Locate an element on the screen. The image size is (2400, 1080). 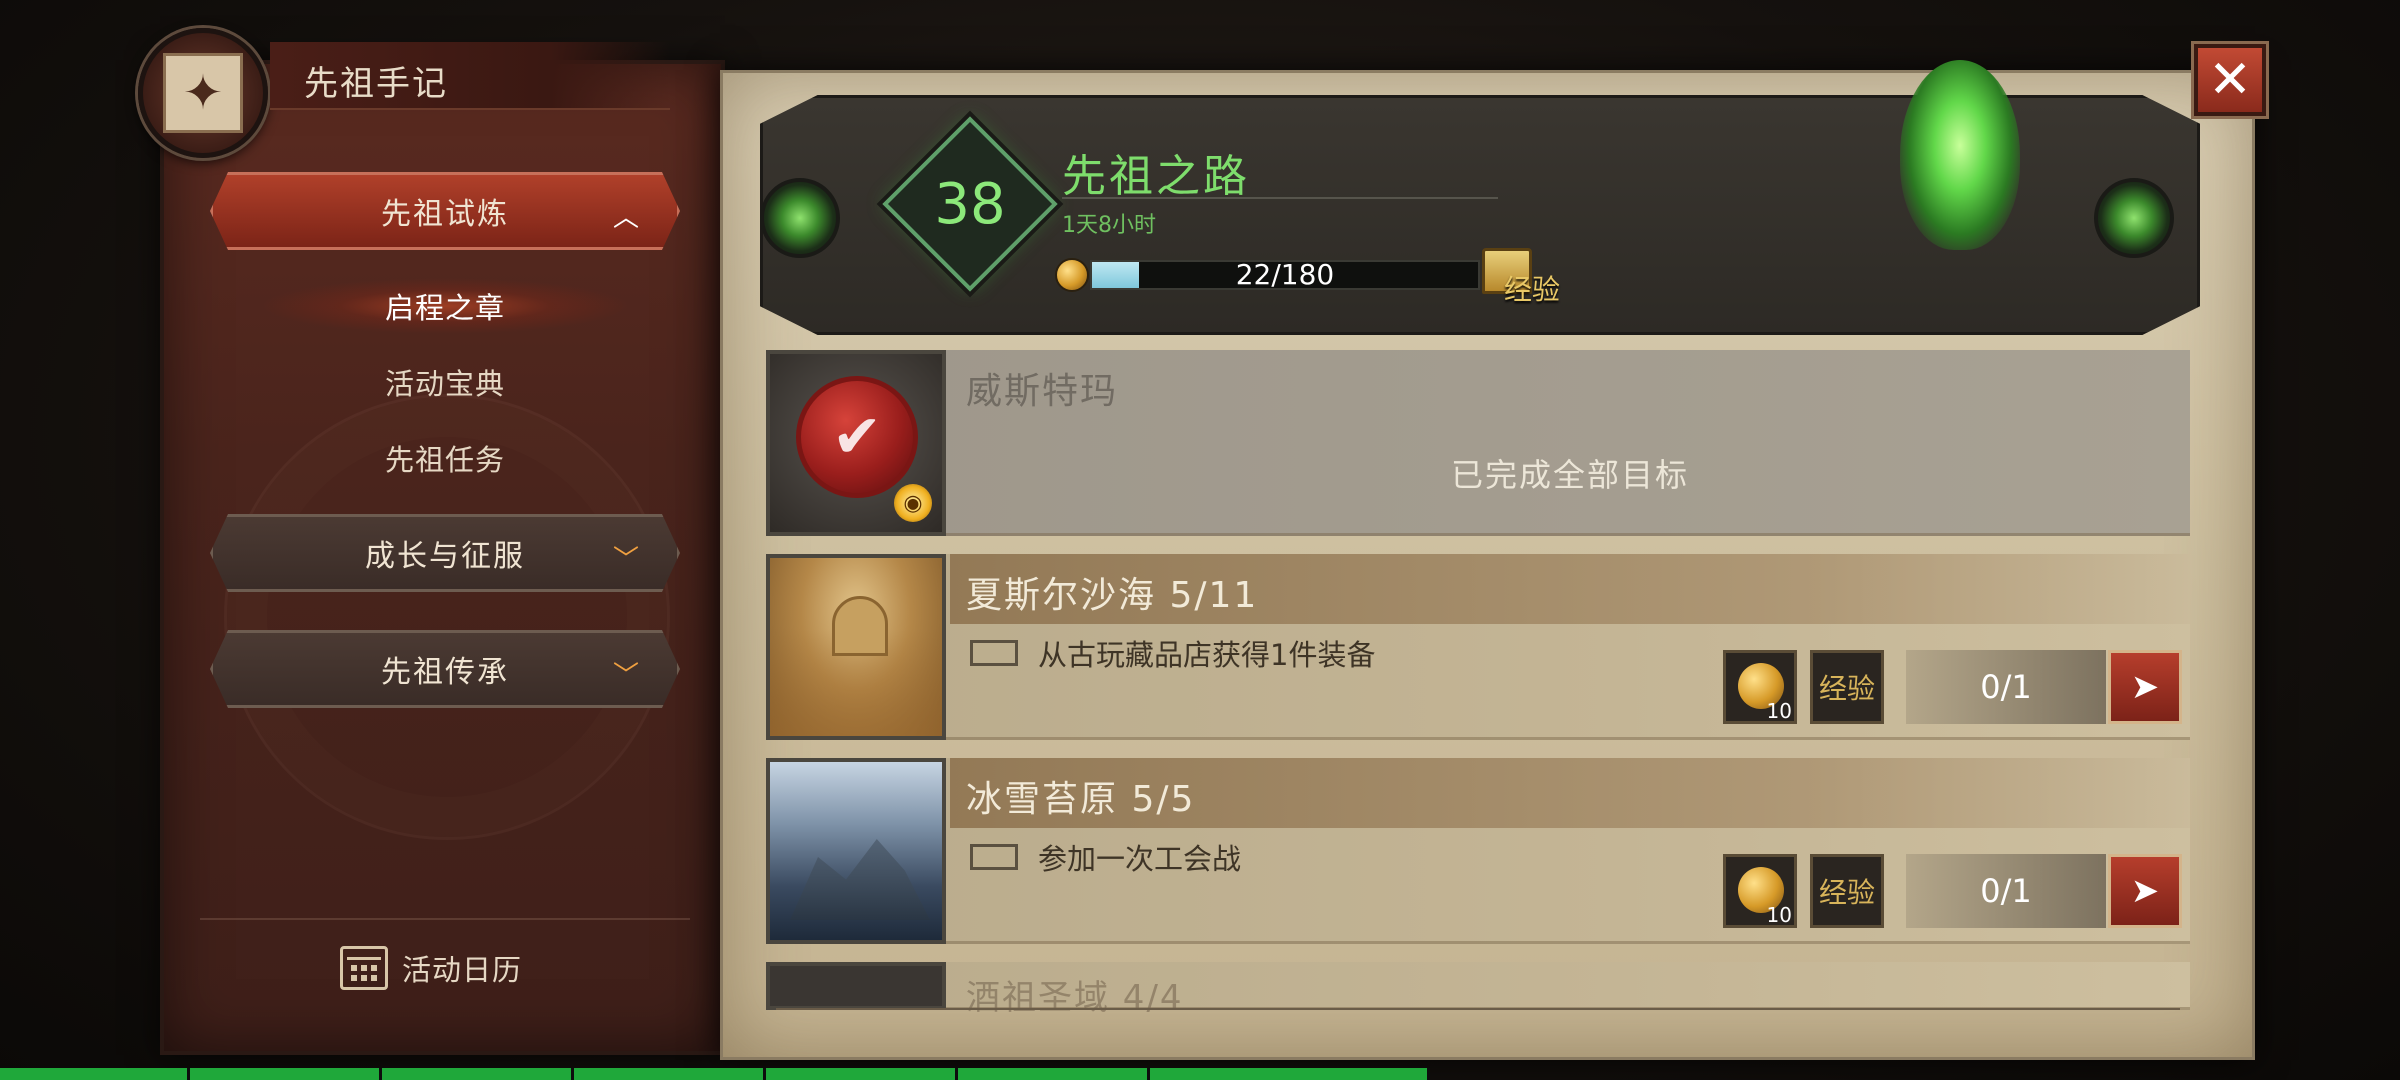
sidebar-divider is located at coordinates (445, 919).